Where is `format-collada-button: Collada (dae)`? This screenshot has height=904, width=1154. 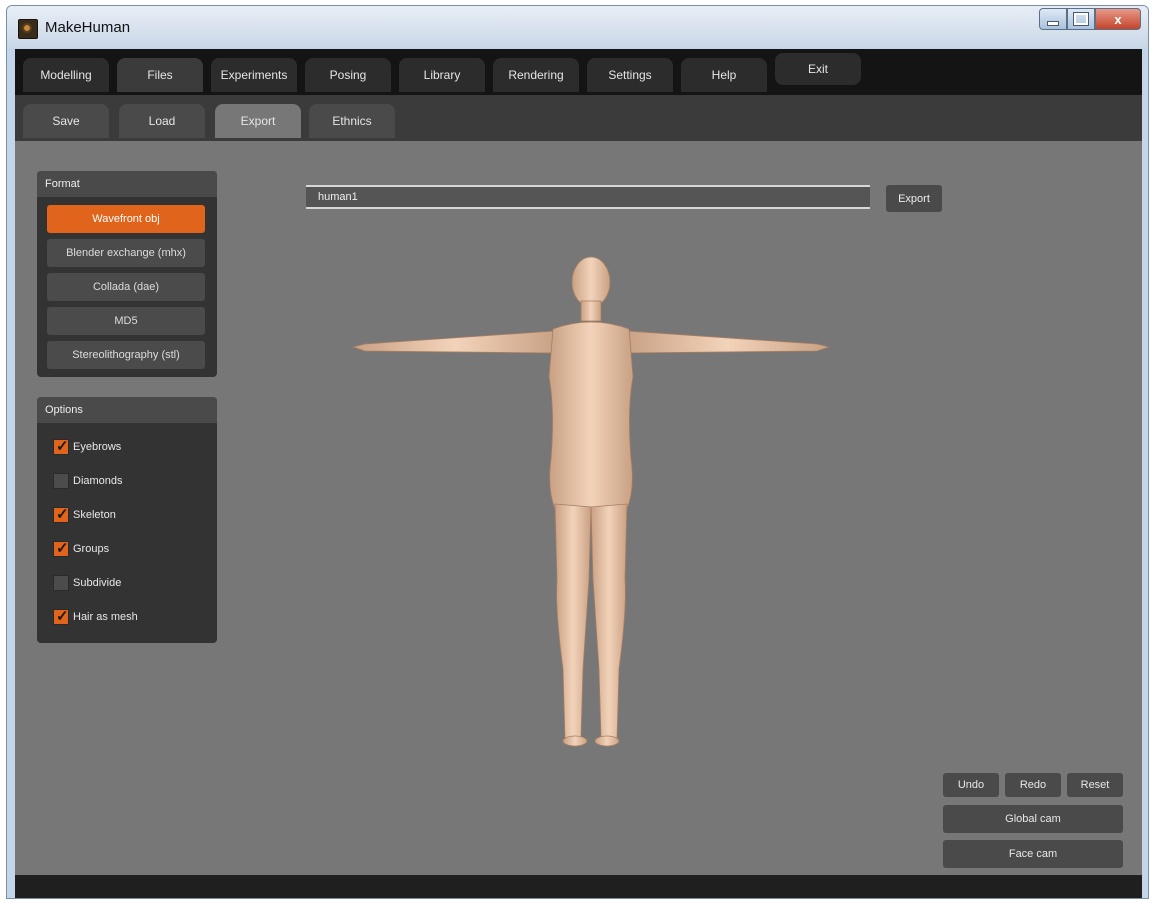 format-collada-button: Collada (dae) is located at coordinates (126, 287).